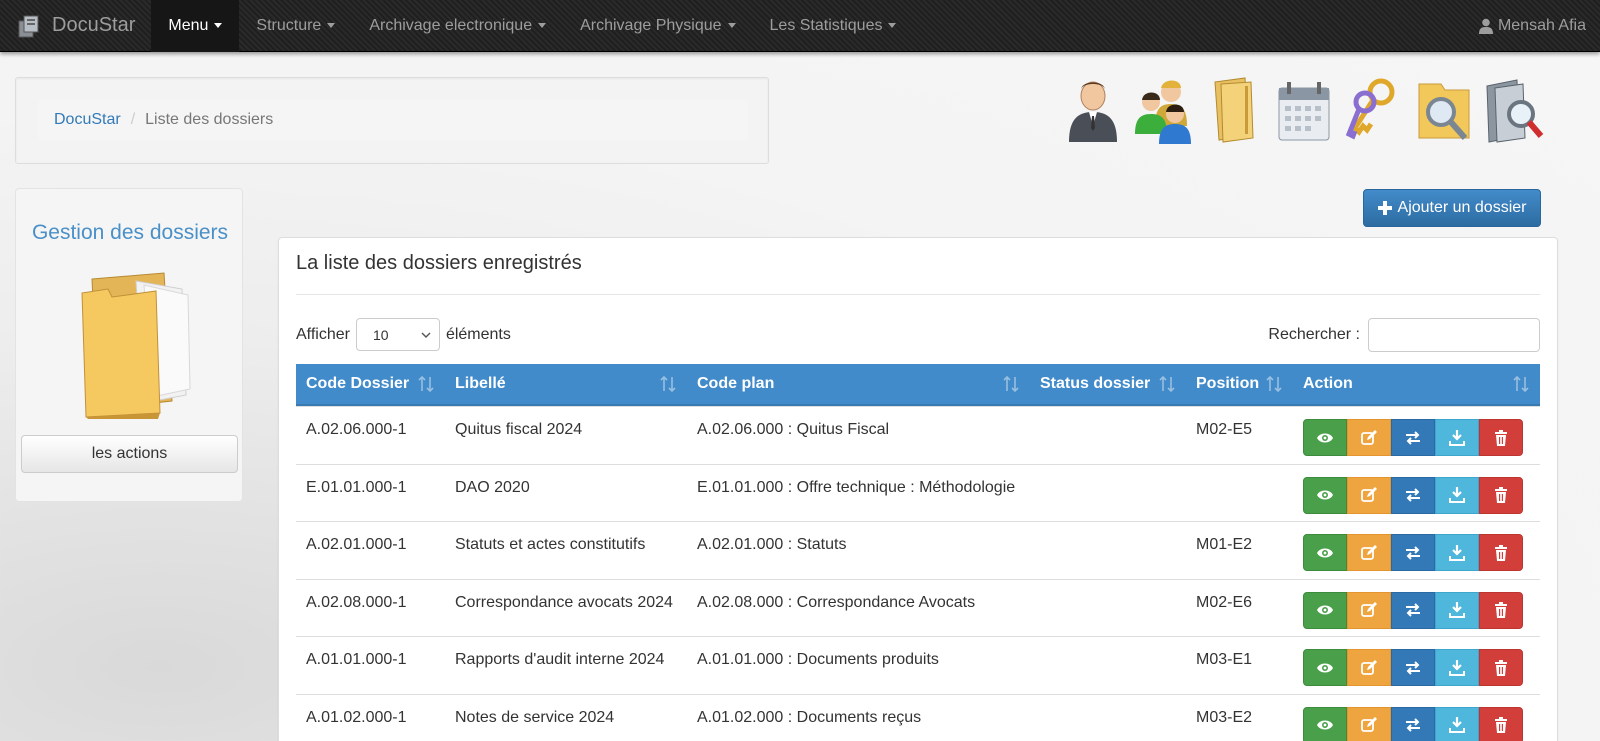  Describe the element at coordinates (457, 26) in the screenshot. I see `nav-archivage-electronique: Archivage electronique` at that location.